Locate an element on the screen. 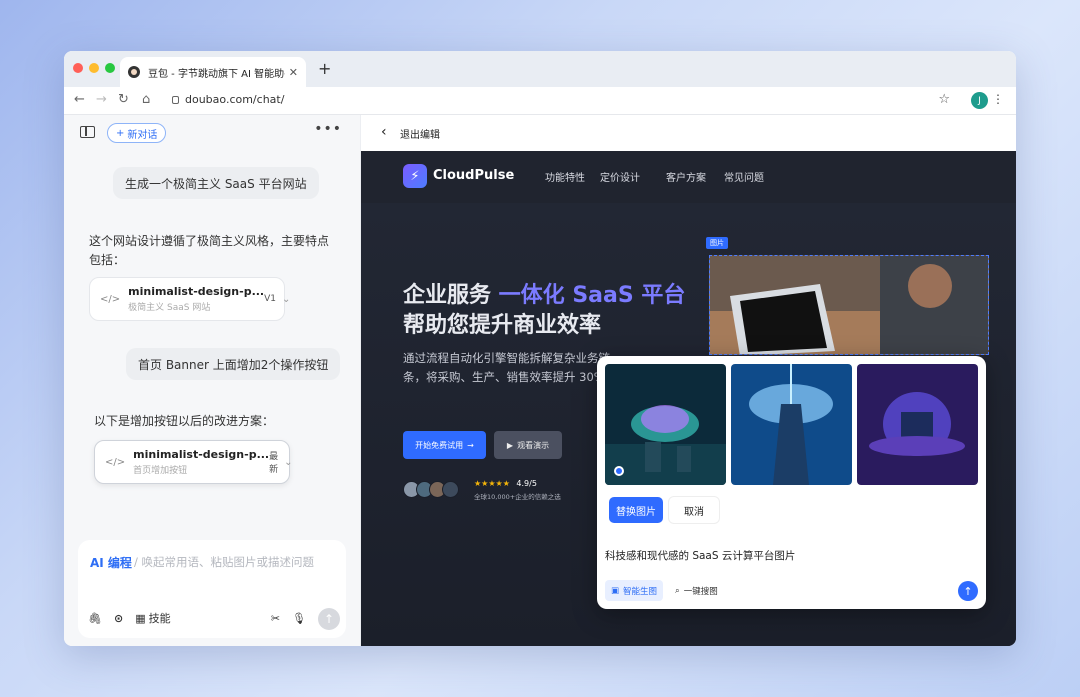 The width and height of the screenshot is (1080, 697). site-navbar: ⚡ CloudPulse 功能特性 定价设计 客户方案 常见问题 is located at coordinates (688, 177).